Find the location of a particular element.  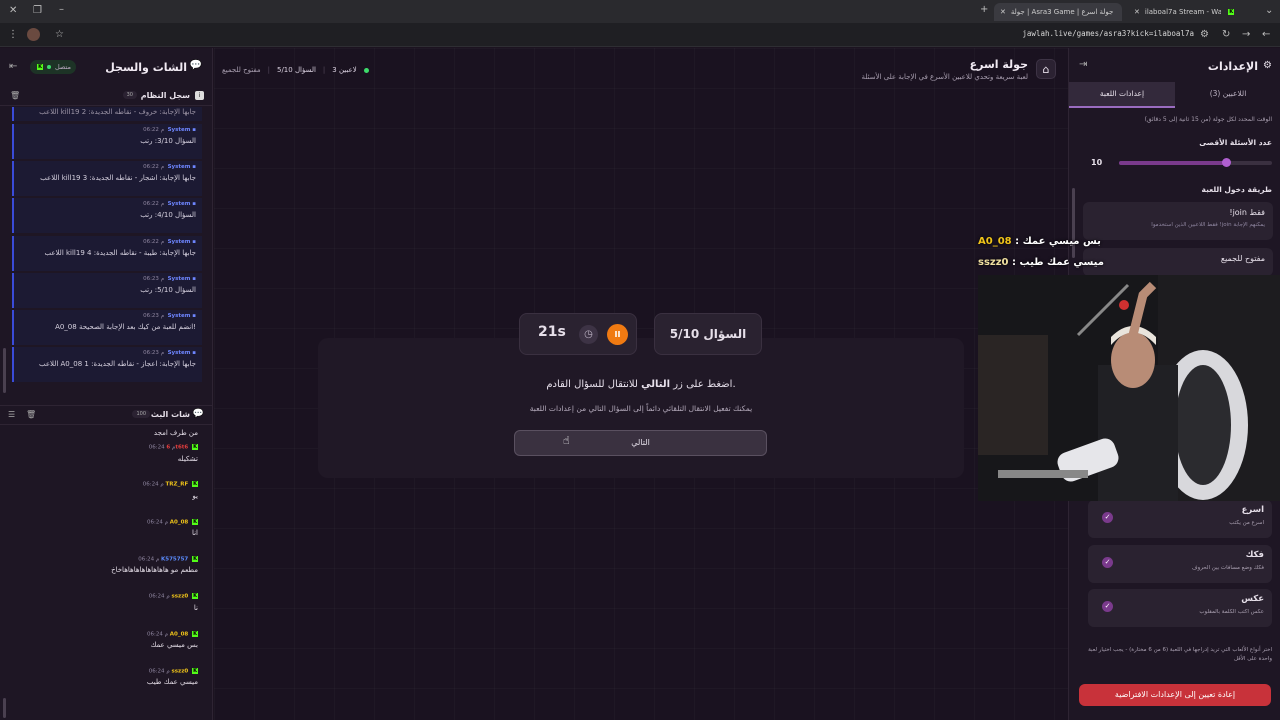

overlay-chat-line: A0_08 : بس ميسي عمك is located at coordinates (1039, 241).